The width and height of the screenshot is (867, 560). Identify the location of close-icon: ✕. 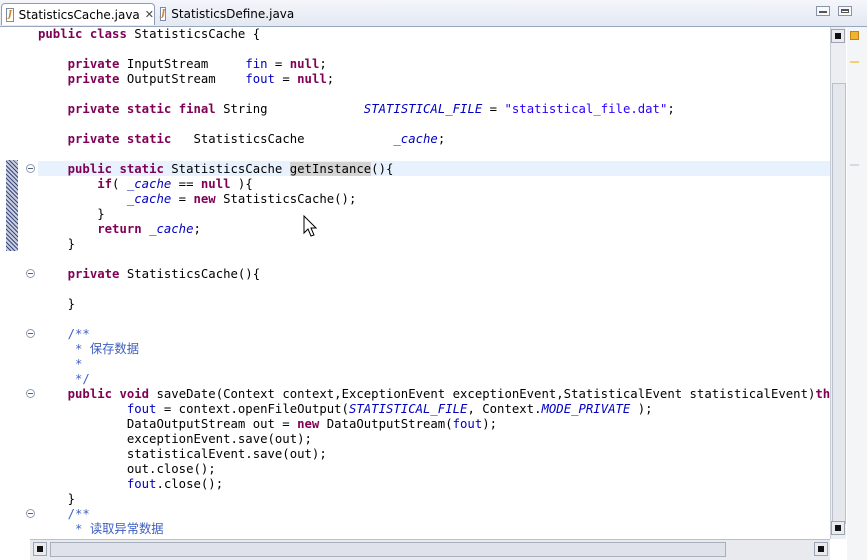
(149, 14).